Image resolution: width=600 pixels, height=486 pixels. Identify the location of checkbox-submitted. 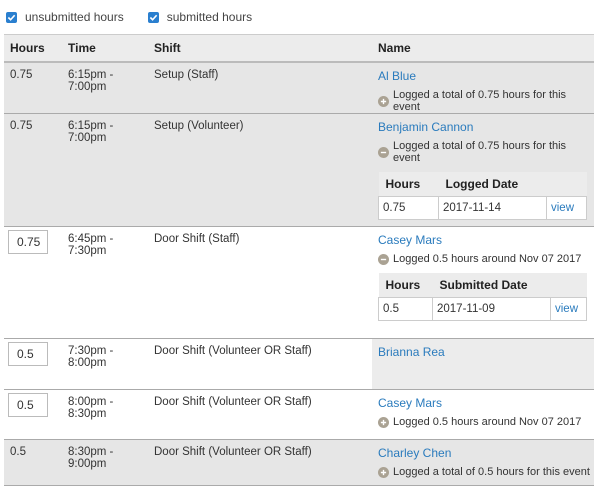
(153, 17).